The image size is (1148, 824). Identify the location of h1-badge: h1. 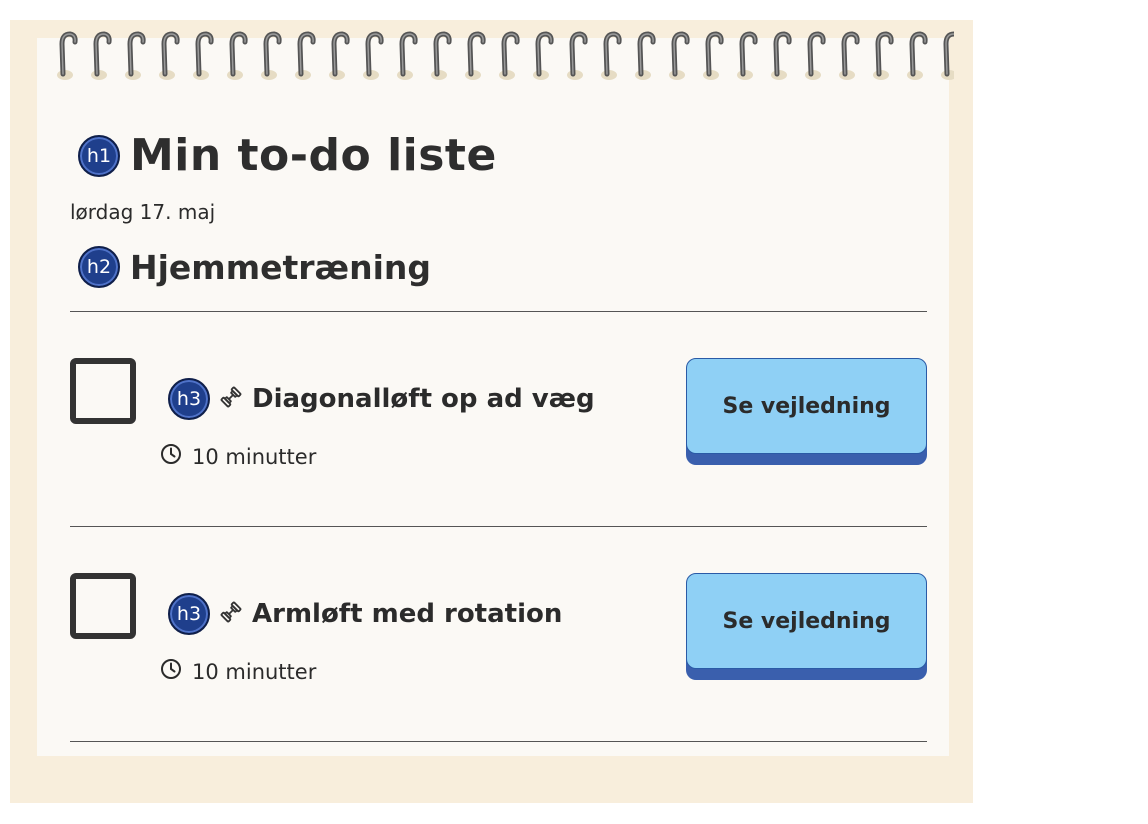
(99, 155).